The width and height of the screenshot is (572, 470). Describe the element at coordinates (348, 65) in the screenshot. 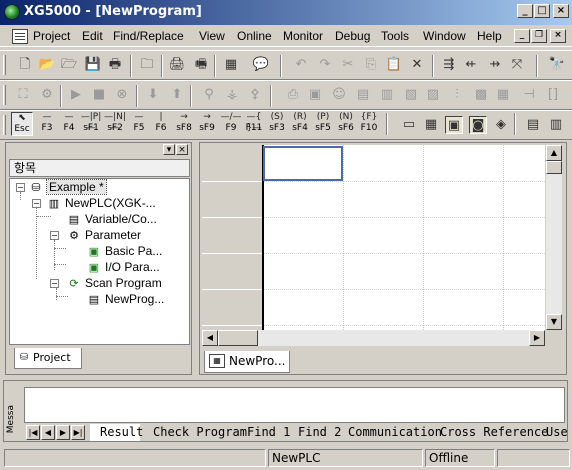

I see `cut-icon: ✂` at that location.